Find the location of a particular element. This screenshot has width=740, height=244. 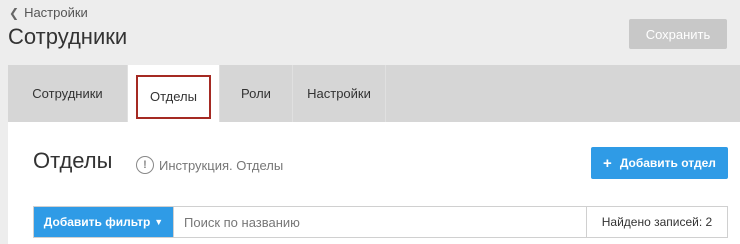

back-link: ❮ Настройки is located at coordinates (48, 12).